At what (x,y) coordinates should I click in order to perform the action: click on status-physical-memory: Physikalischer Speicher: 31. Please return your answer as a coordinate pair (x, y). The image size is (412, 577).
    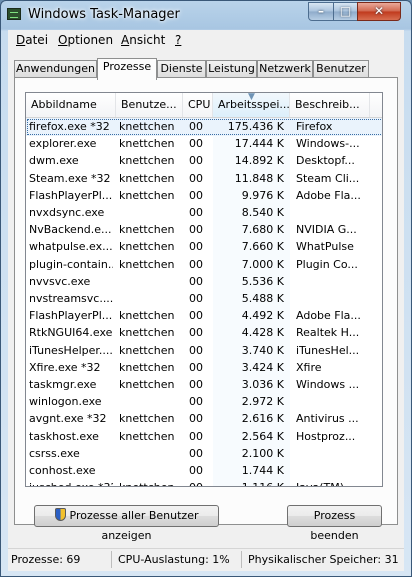
    Looking at the image, I should click on (323, 559).